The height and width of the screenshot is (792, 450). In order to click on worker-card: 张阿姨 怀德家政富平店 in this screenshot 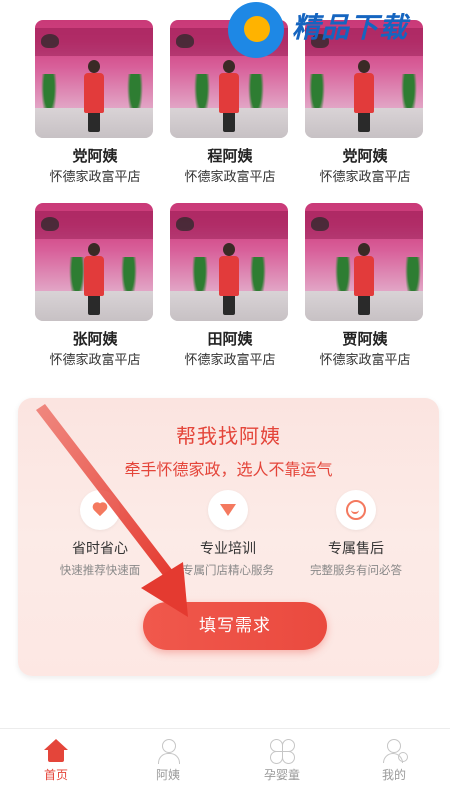, I will do `click(95, 286)`.